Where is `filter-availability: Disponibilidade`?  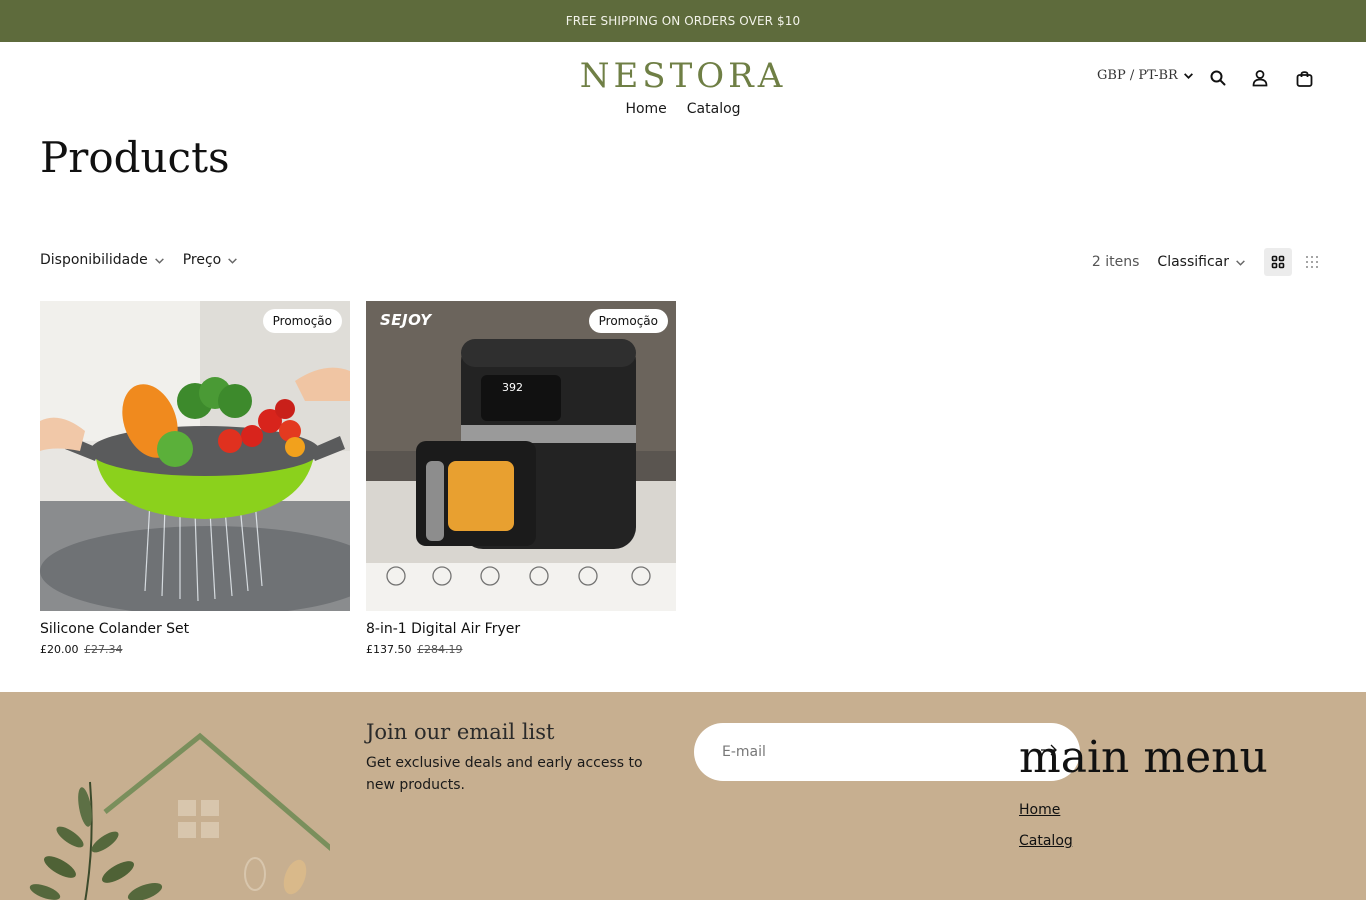
filter-availability: Disponibilidade is located at coordinates (102, 260).